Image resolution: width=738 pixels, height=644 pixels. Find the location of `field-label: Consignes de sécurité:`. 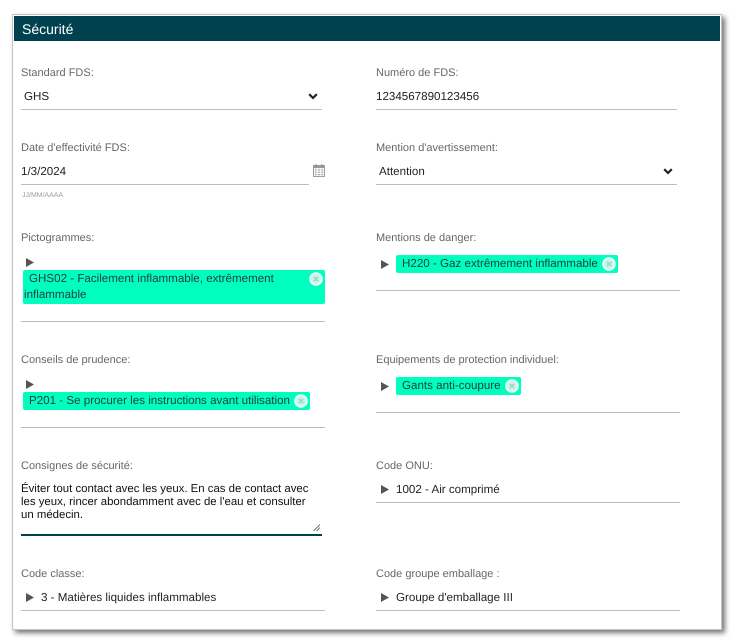

field-label: Consignes de sécurité: is located at coordinates (77, 466).